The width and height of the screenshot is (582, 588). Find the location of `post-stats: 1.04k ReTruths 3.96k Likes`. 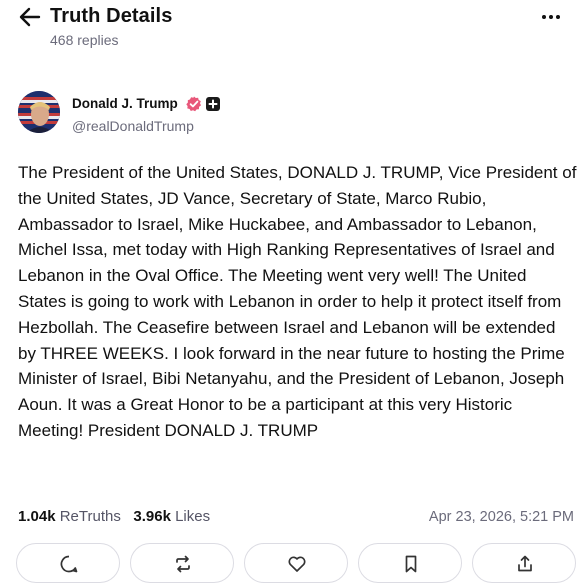

post-stats: 1.04k ReTruths 3.96k Likes is located at coordinates (114, 516).